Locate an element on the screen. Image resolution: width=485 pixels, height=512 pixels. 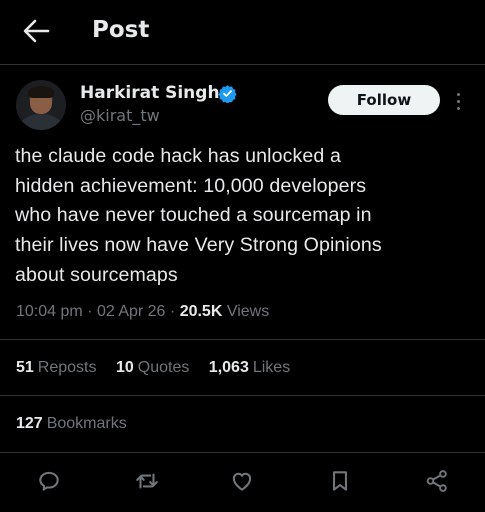
action-bar is located at coordinates (242, 482).